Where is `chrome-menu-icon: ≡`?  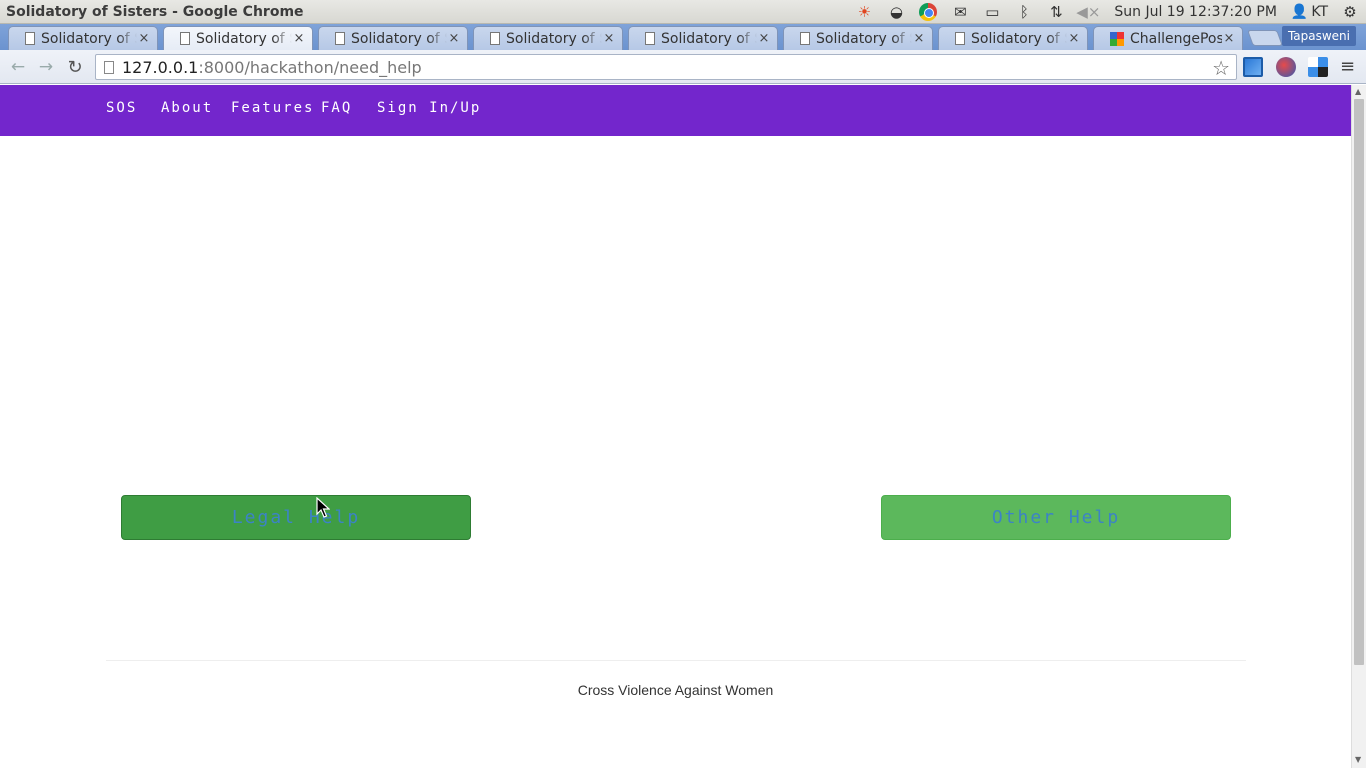
chrome-menu-icon: ≡ is located at coordinates (1349, 67).